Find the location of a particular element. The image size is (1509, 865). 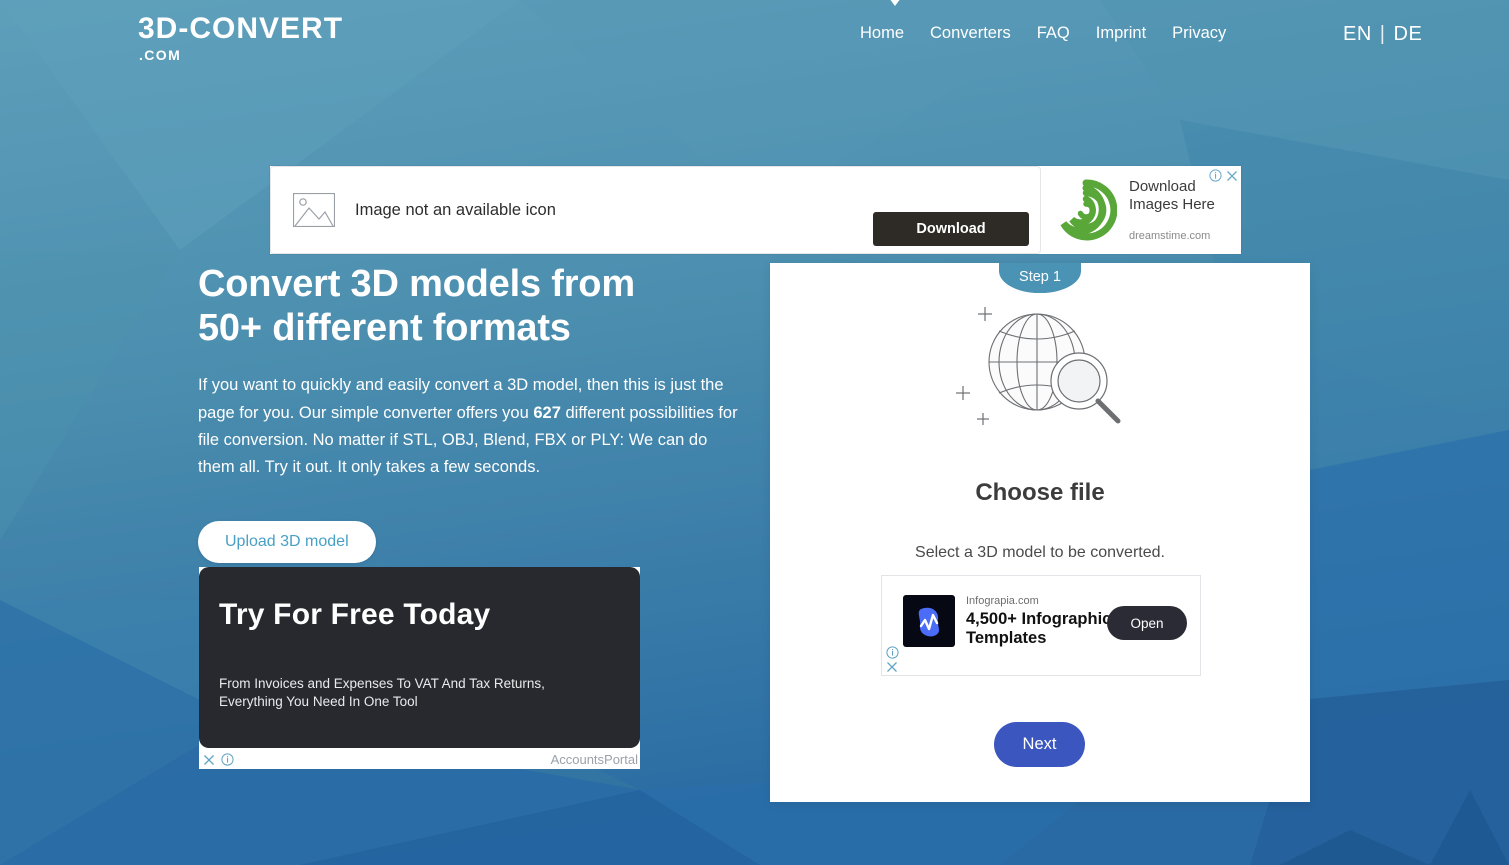

ad-footer-controls: AccountsPortal is located at coordinates (419, 759).